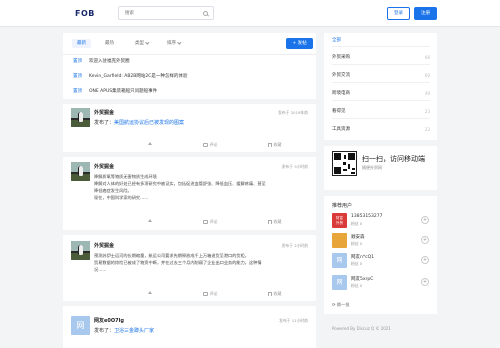 This screenshot has width=500, height=348. I want to click on post-time: 发布于 2小时前, so click(294, 245).